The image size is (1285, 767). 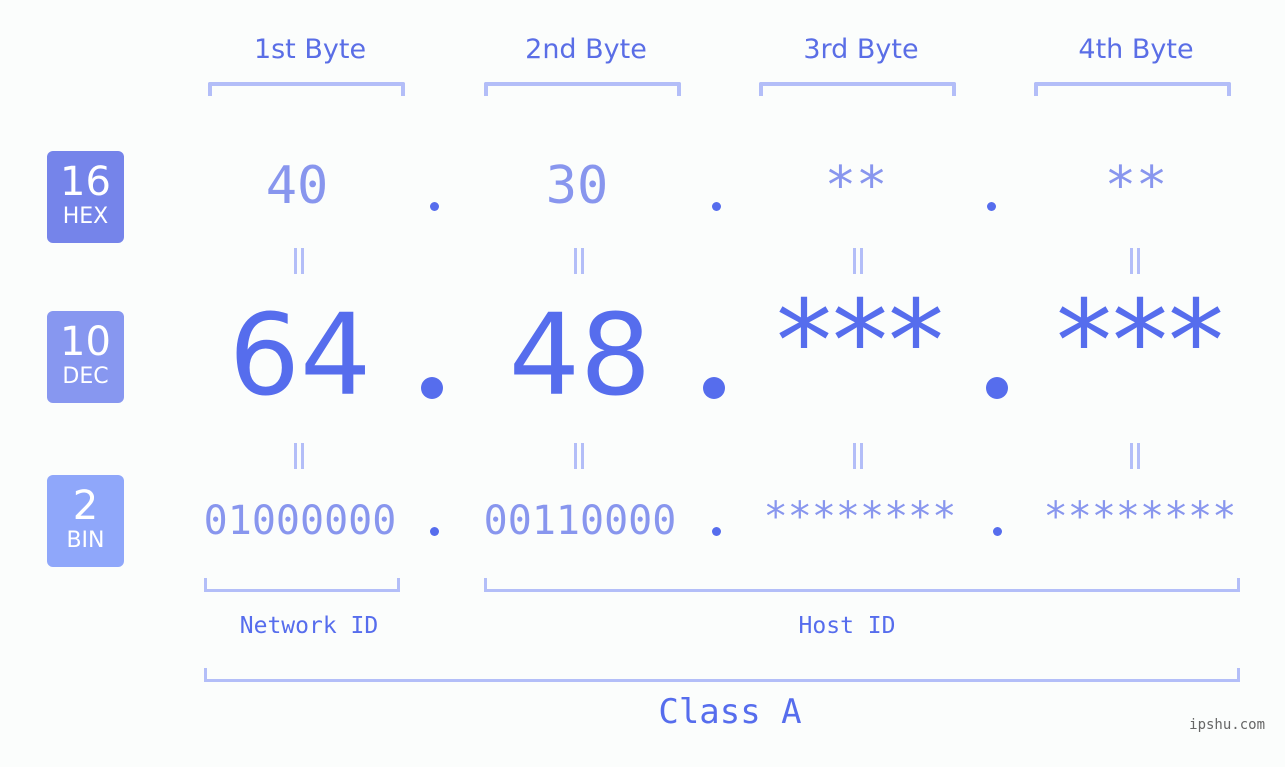 I want to click on bin-badge: 2 BIN, so click(x=85, y=521).